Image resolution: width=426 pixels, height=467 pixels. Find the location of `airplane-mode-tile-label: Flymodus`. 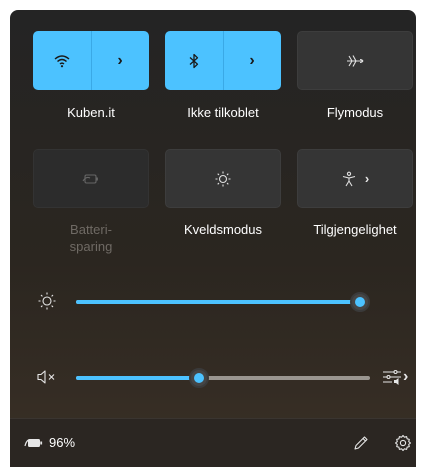

airplane-mode-tile-label: Flymodus is located at coordinates (355, 112).